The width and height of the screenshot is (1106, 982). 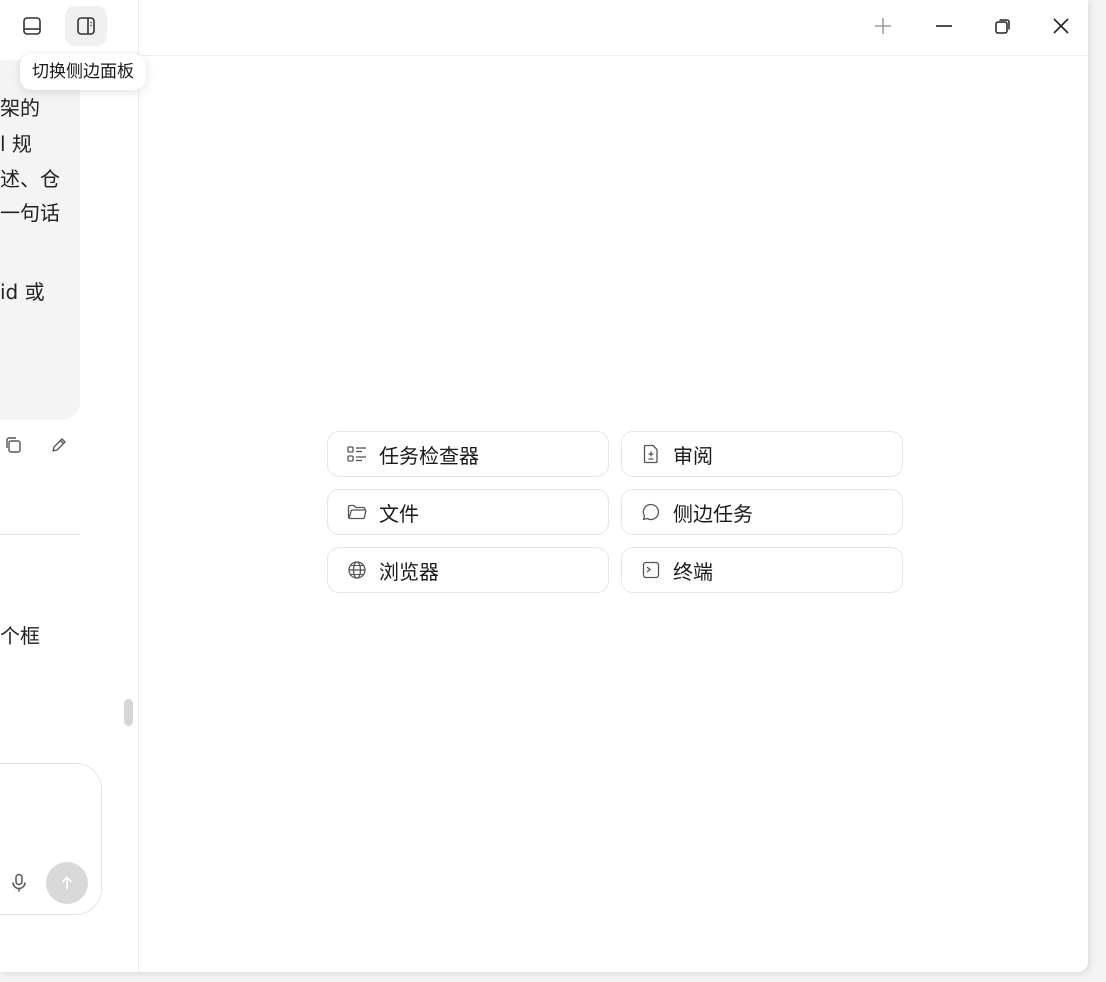 What do you see at coordinates (651, 512) in the screenshot?
I see `chat-bubble-icon` at bounding box center [651, 512].